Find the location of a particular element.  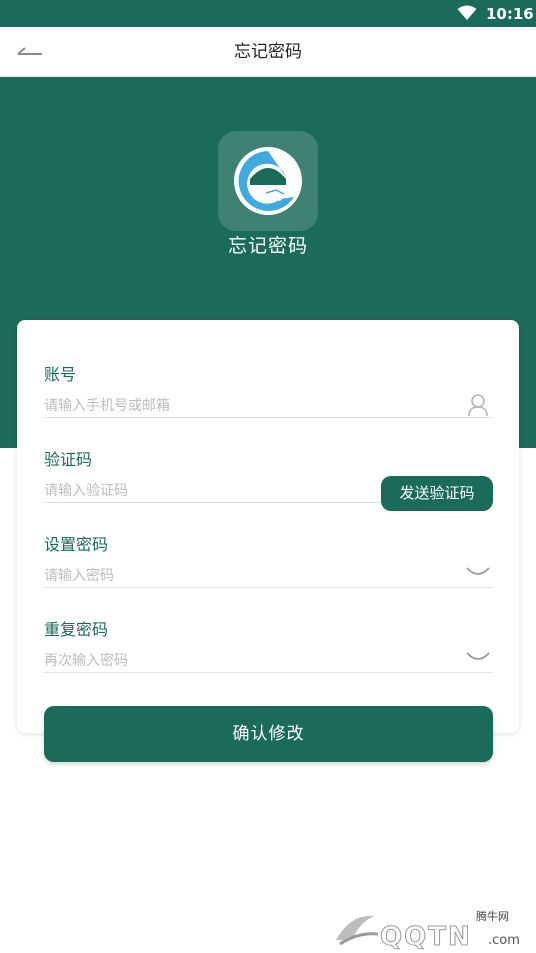

watermark-logo-icon is located at coordinates (357, 930).